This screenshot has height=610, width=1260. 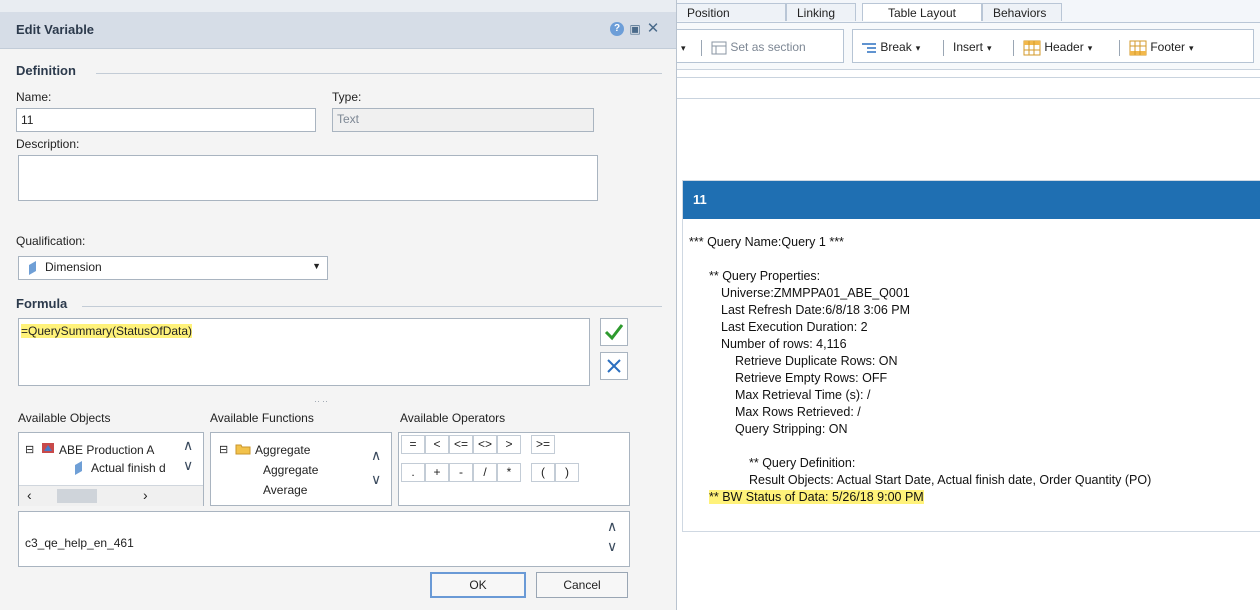 What do you see at coordinates (485, 444) in the screenshot?
I see `operator-not-equal: <>` at bounding box center [485, 444].